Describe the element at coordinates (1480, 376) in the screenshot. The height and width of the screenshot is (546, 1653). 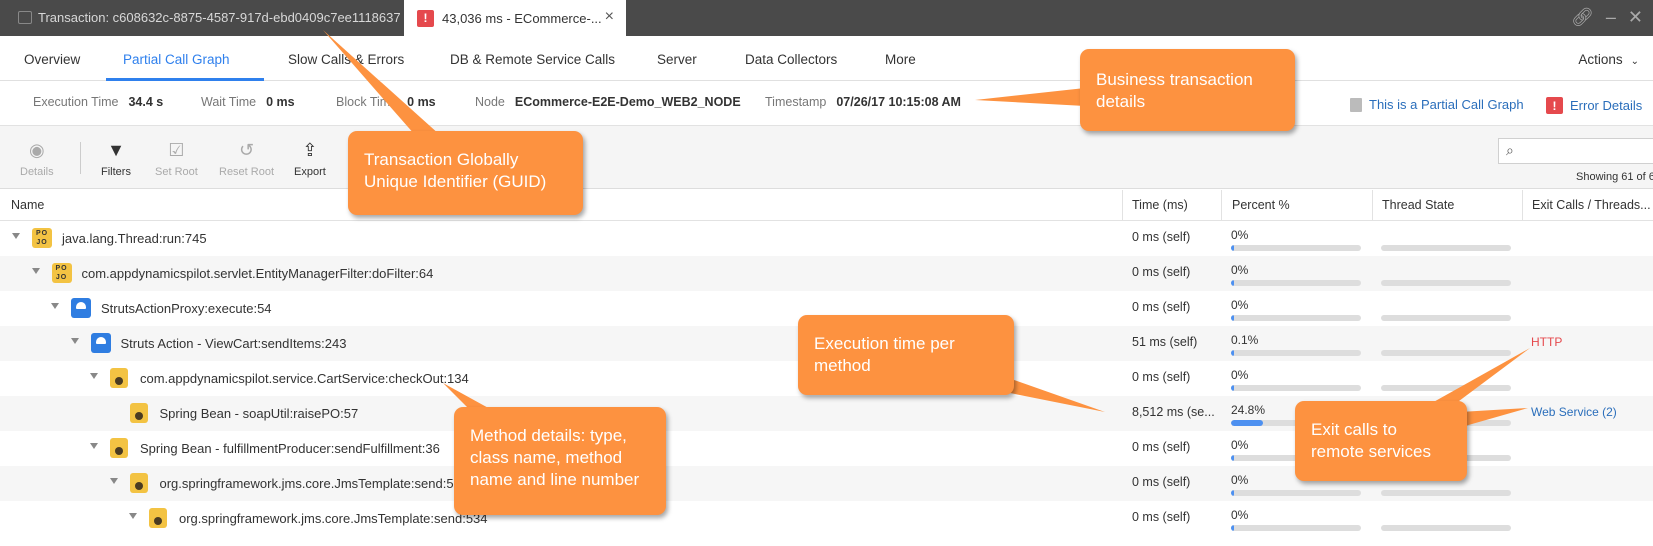
I see `exit-http-pointer` at that location.